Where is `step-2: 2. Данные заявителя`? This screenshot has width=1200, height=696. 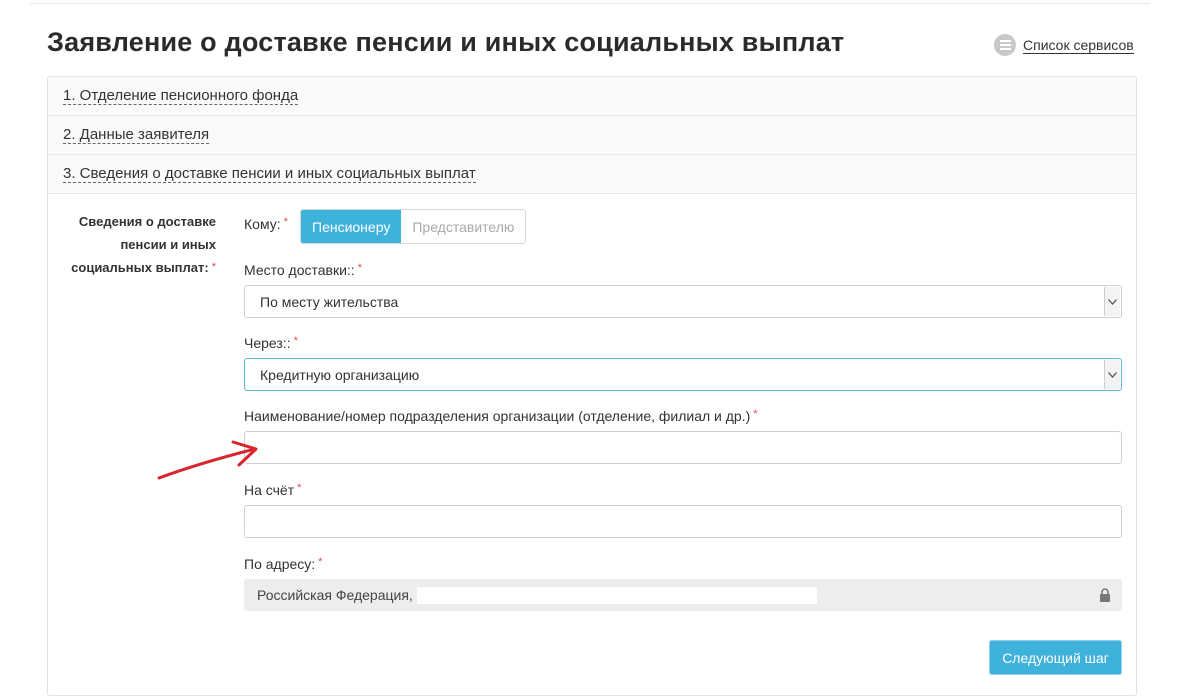
step-2: 2. Данные заявителя is located at coordinates (592, 135).